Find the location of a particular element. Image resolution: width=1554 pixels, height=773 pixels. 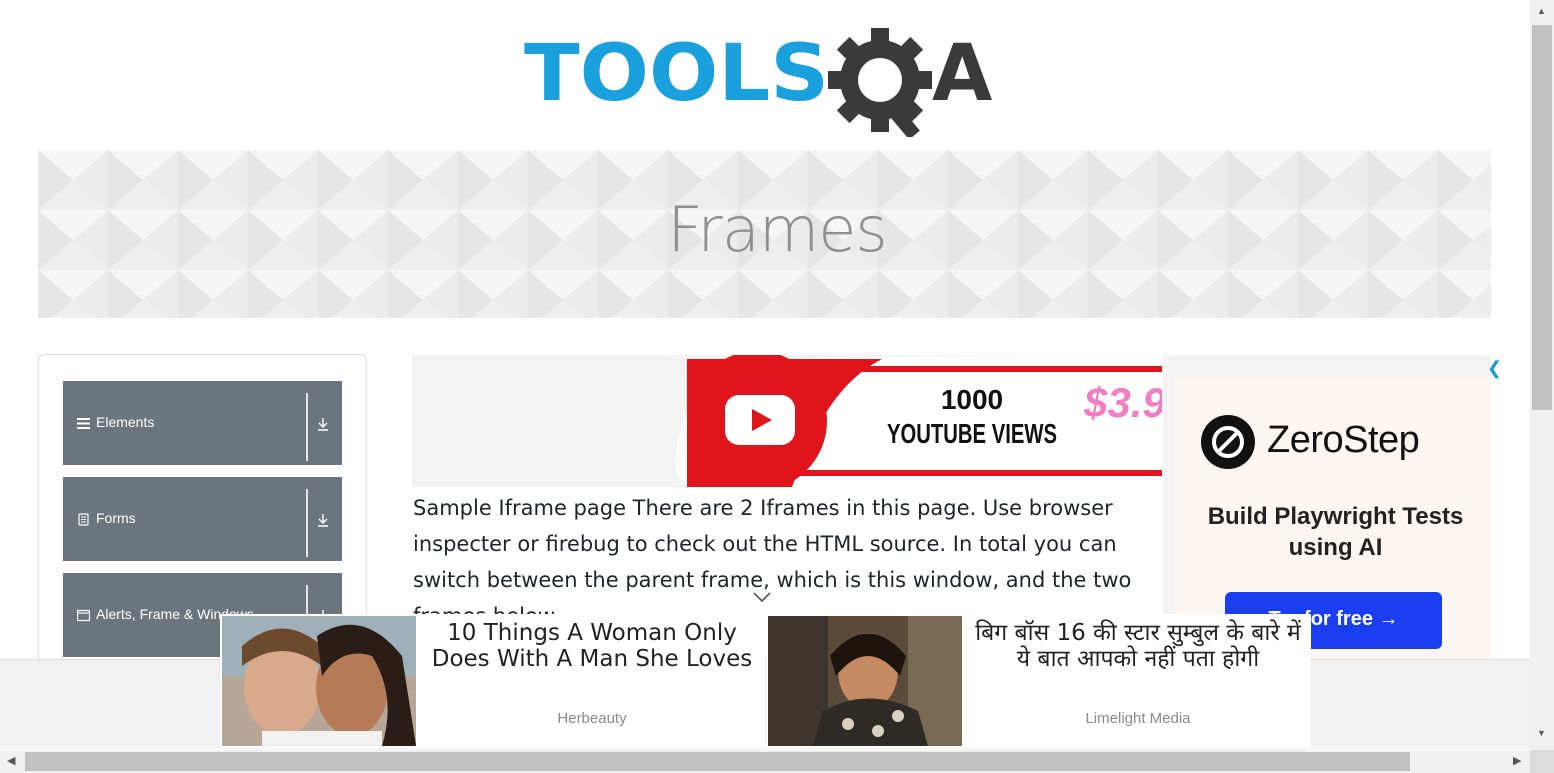

scroll-left-arrow-icon: ◀ is located at coordinates (11, 760).